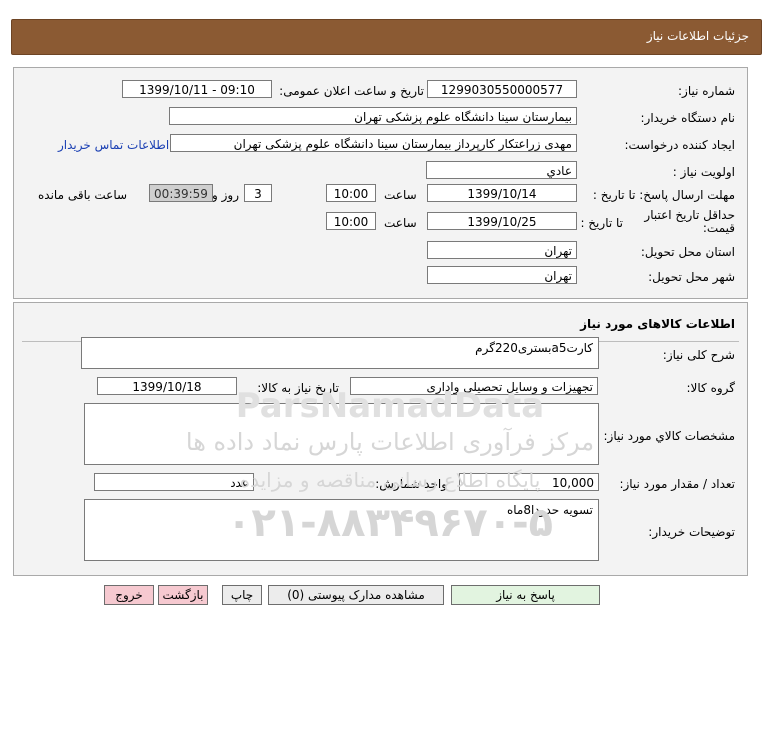  Describe the element at coordinates (657, 324) in the screenshot. I see `goods-section-title: اطلاعات کالاهای مورد نیاز` at that location.